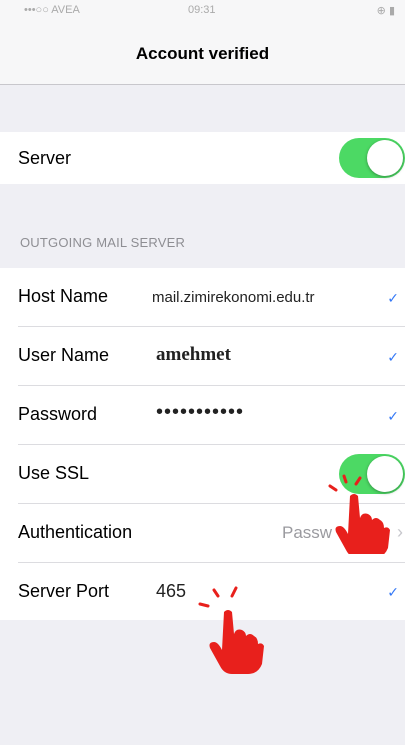 The image size is (405, 745). Describe the element at coordinates (385, 11) in the screenshot. I see `battery-status: ⊕ ▮` at that location.